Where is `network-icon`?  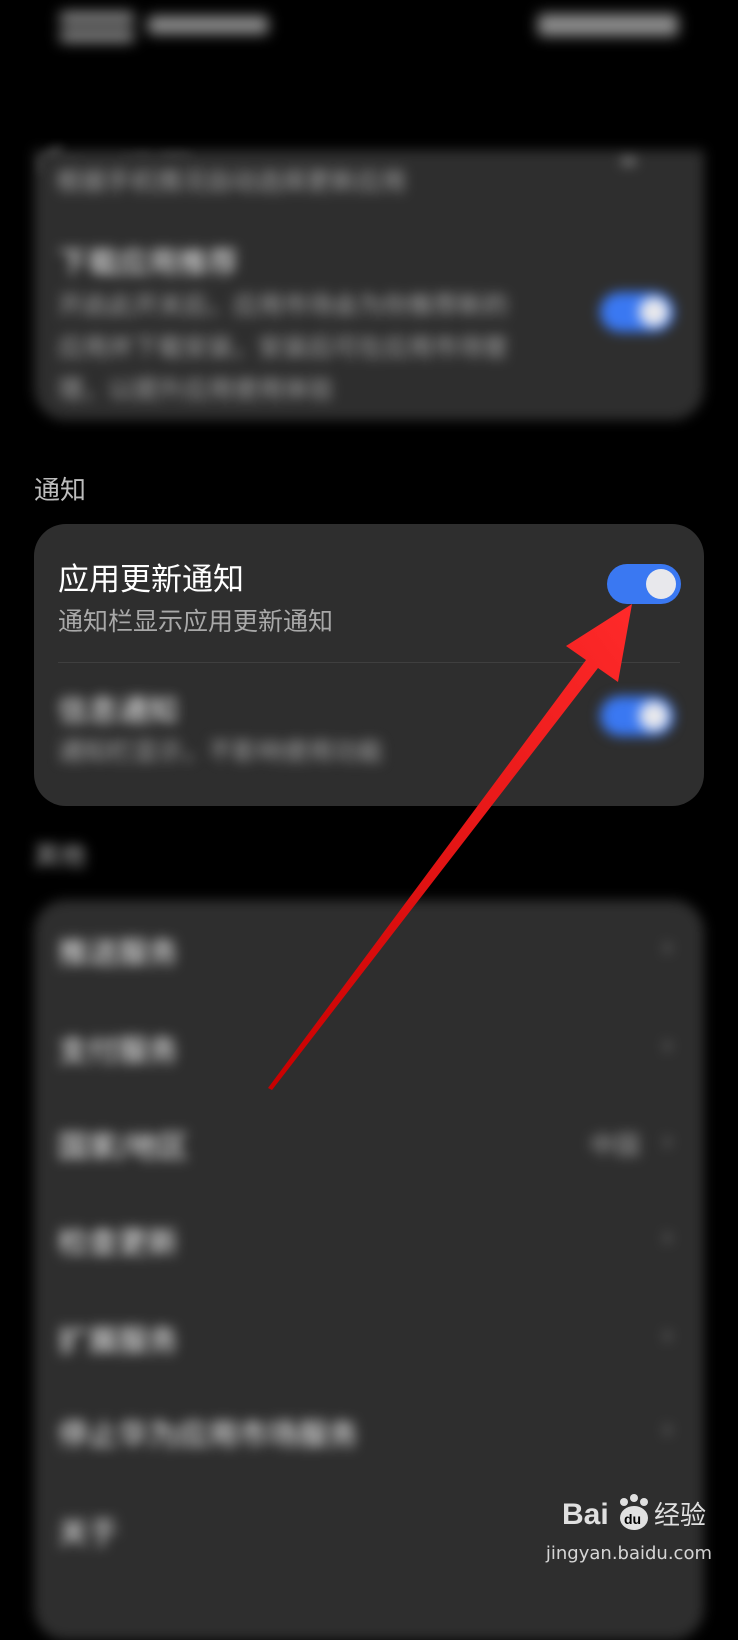
network-icon is located at coordinates (97, 36).